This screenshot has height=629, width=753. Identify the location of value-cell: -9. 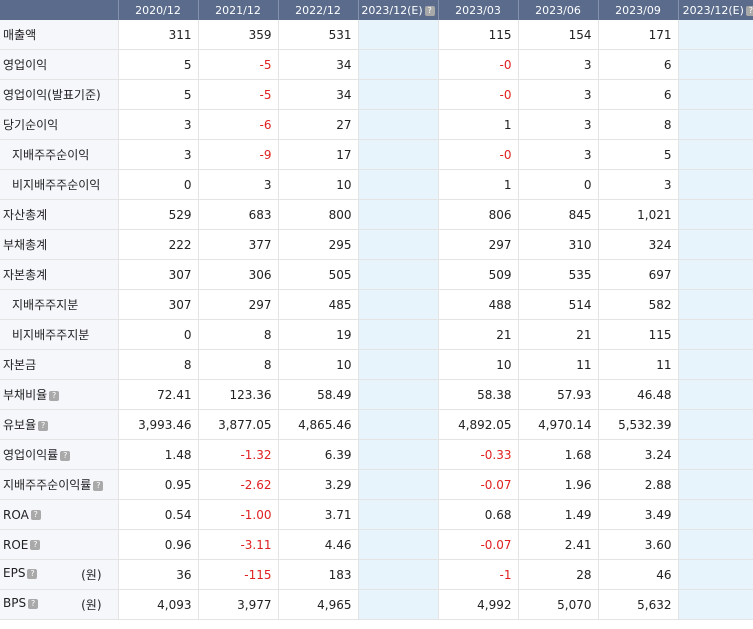
(237, 154).